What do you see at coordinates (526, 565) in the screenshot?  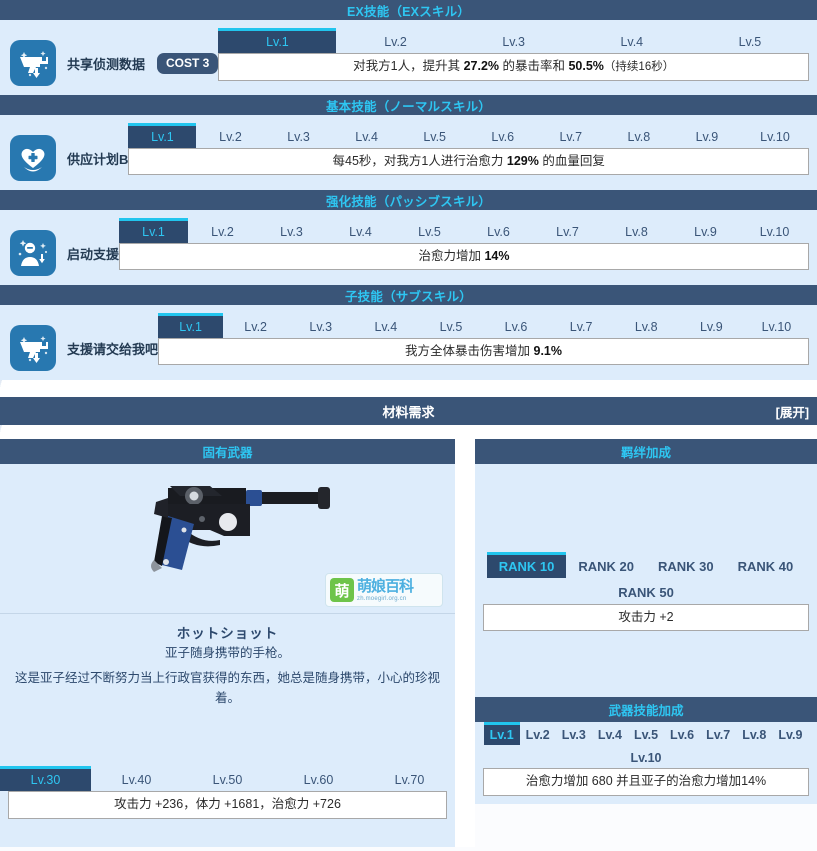 I see `level-tab: RANK 10` at bounding box center [526, 565].